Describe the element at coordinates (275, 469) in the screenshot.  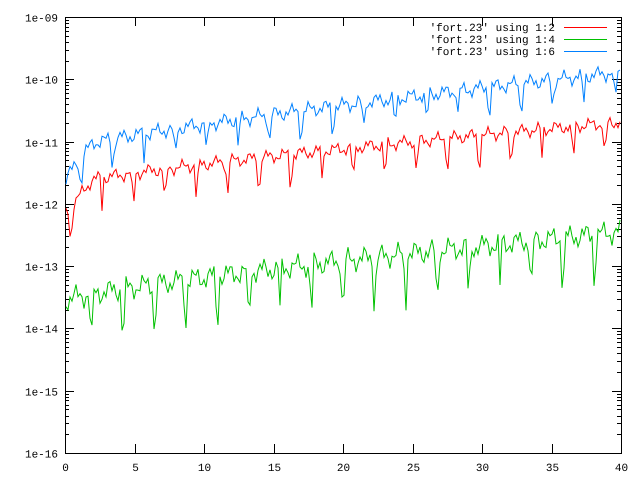
I see `tick-label: 15` at that location.